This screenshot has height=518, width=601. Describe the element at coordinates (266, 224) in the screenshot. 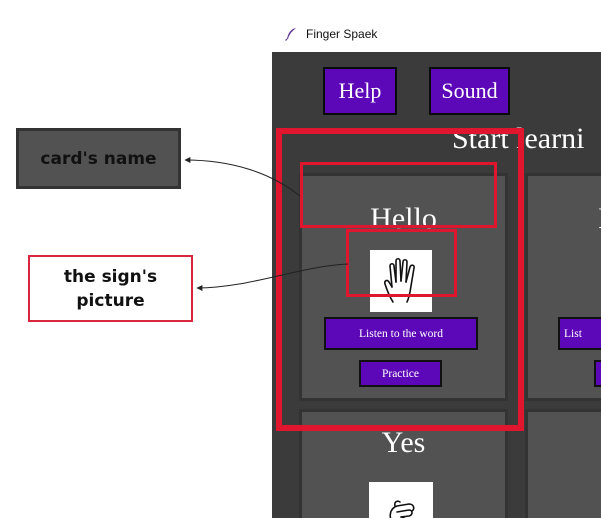

I see `annotation-arrows` at that location.